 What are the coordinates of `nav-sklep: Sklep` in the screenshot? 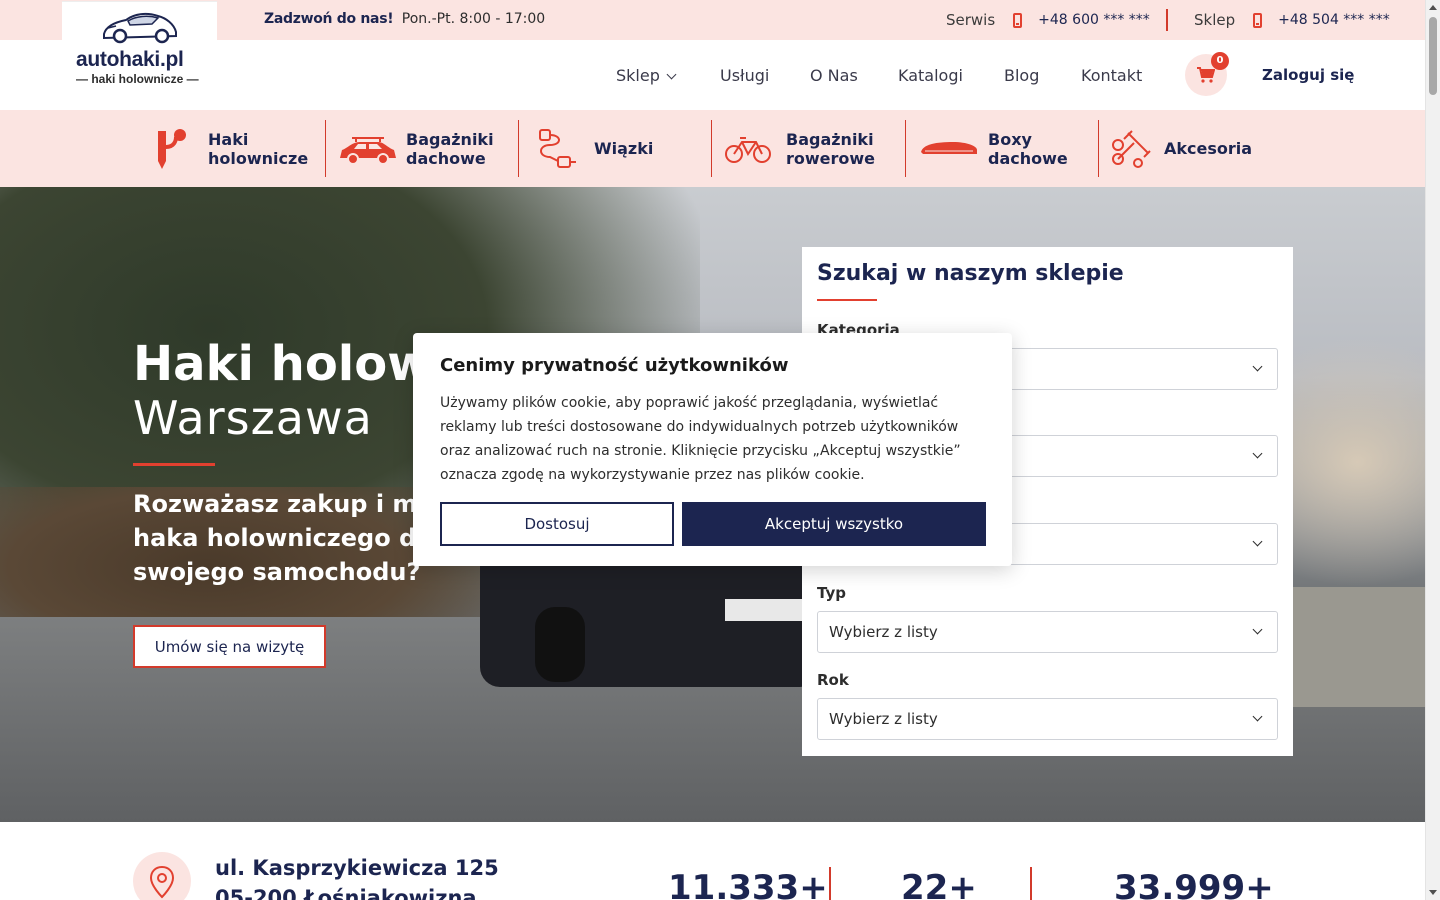 It's located at (646, 75).